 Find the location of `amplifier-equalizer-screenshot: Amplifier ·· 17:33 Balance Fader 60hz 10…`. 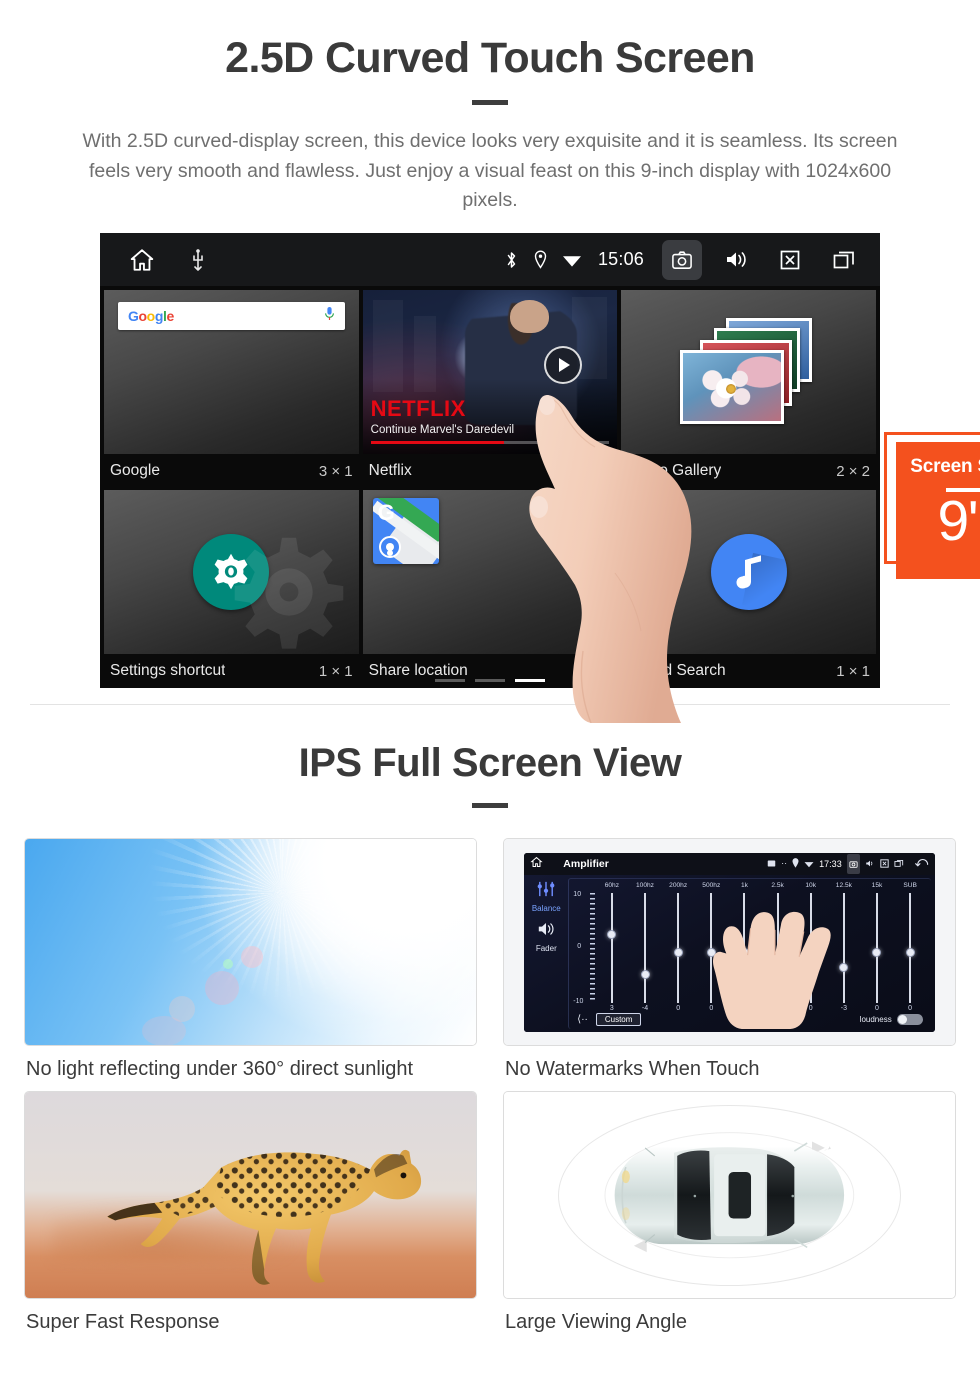

amplifier-equalizer-screenshot: Amplifier ·· 17:33 Balance Fader 60hz 10… is located at coordinates (729, 942).